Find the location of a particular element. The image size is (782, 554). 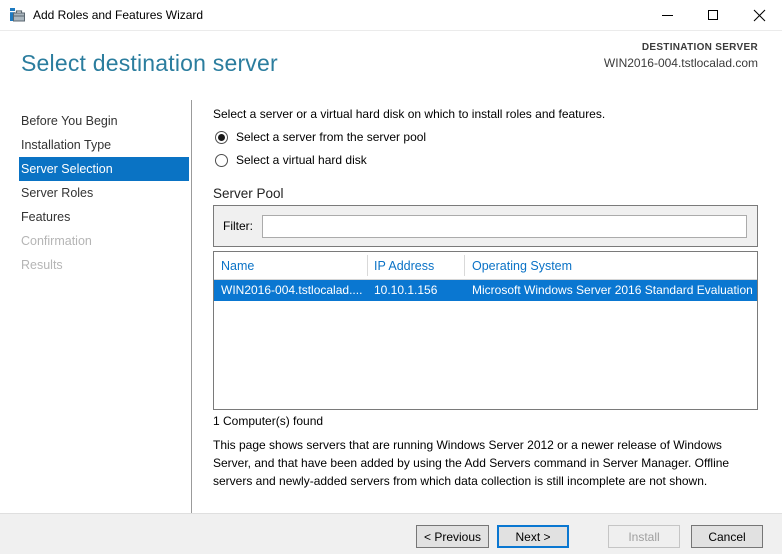

wizard-footer: < Previous Next > Install Cancel is located at coordinates (391, 533).